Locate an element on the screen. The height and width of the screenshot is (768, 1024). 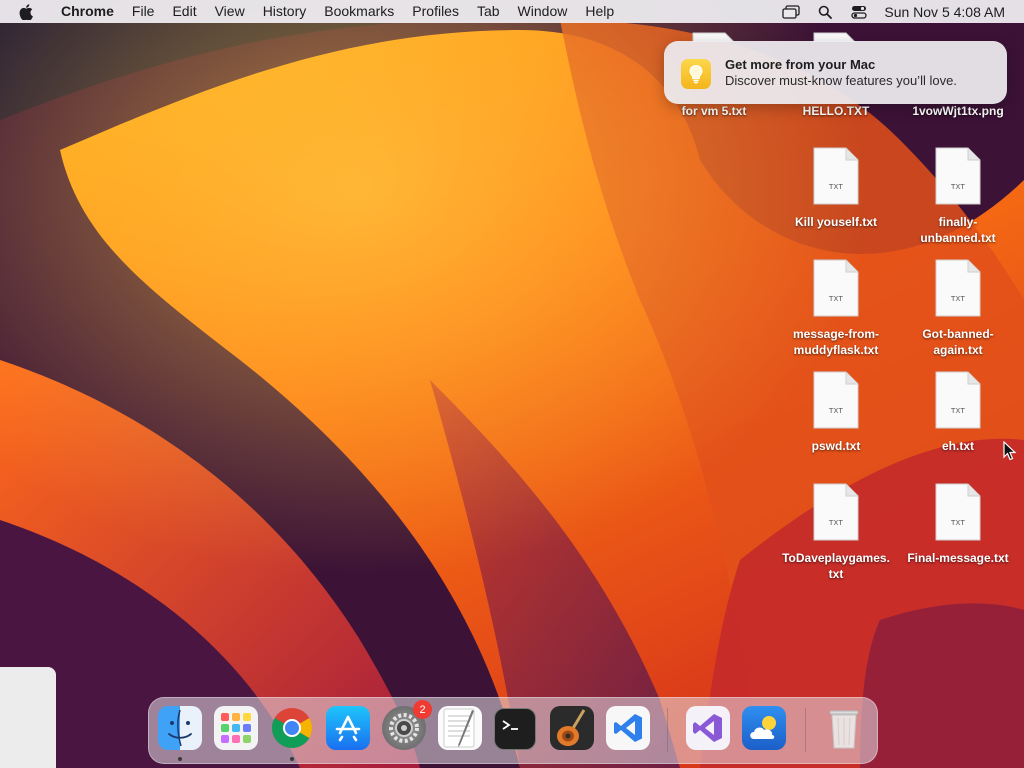
control-center-icon is located at coordinates (859, 12).